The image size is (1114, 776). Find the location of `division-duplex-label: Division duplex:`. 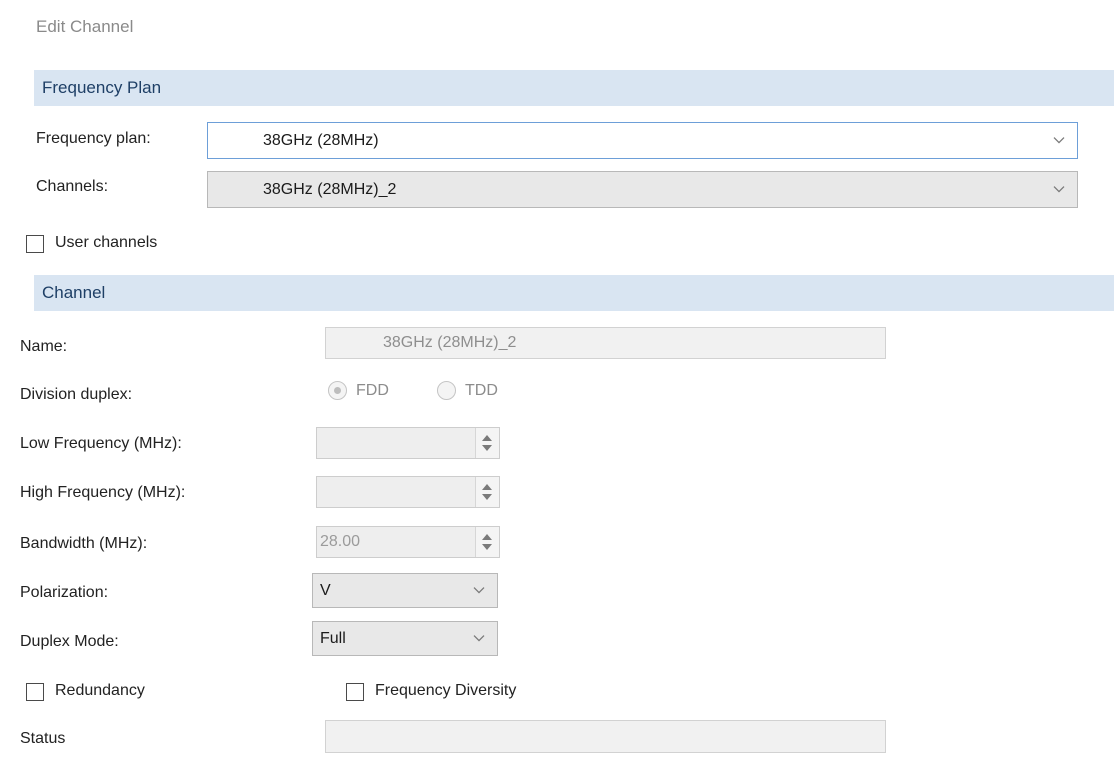

division-duplex-label: Division duplex: is located at coordinates (76, 394).